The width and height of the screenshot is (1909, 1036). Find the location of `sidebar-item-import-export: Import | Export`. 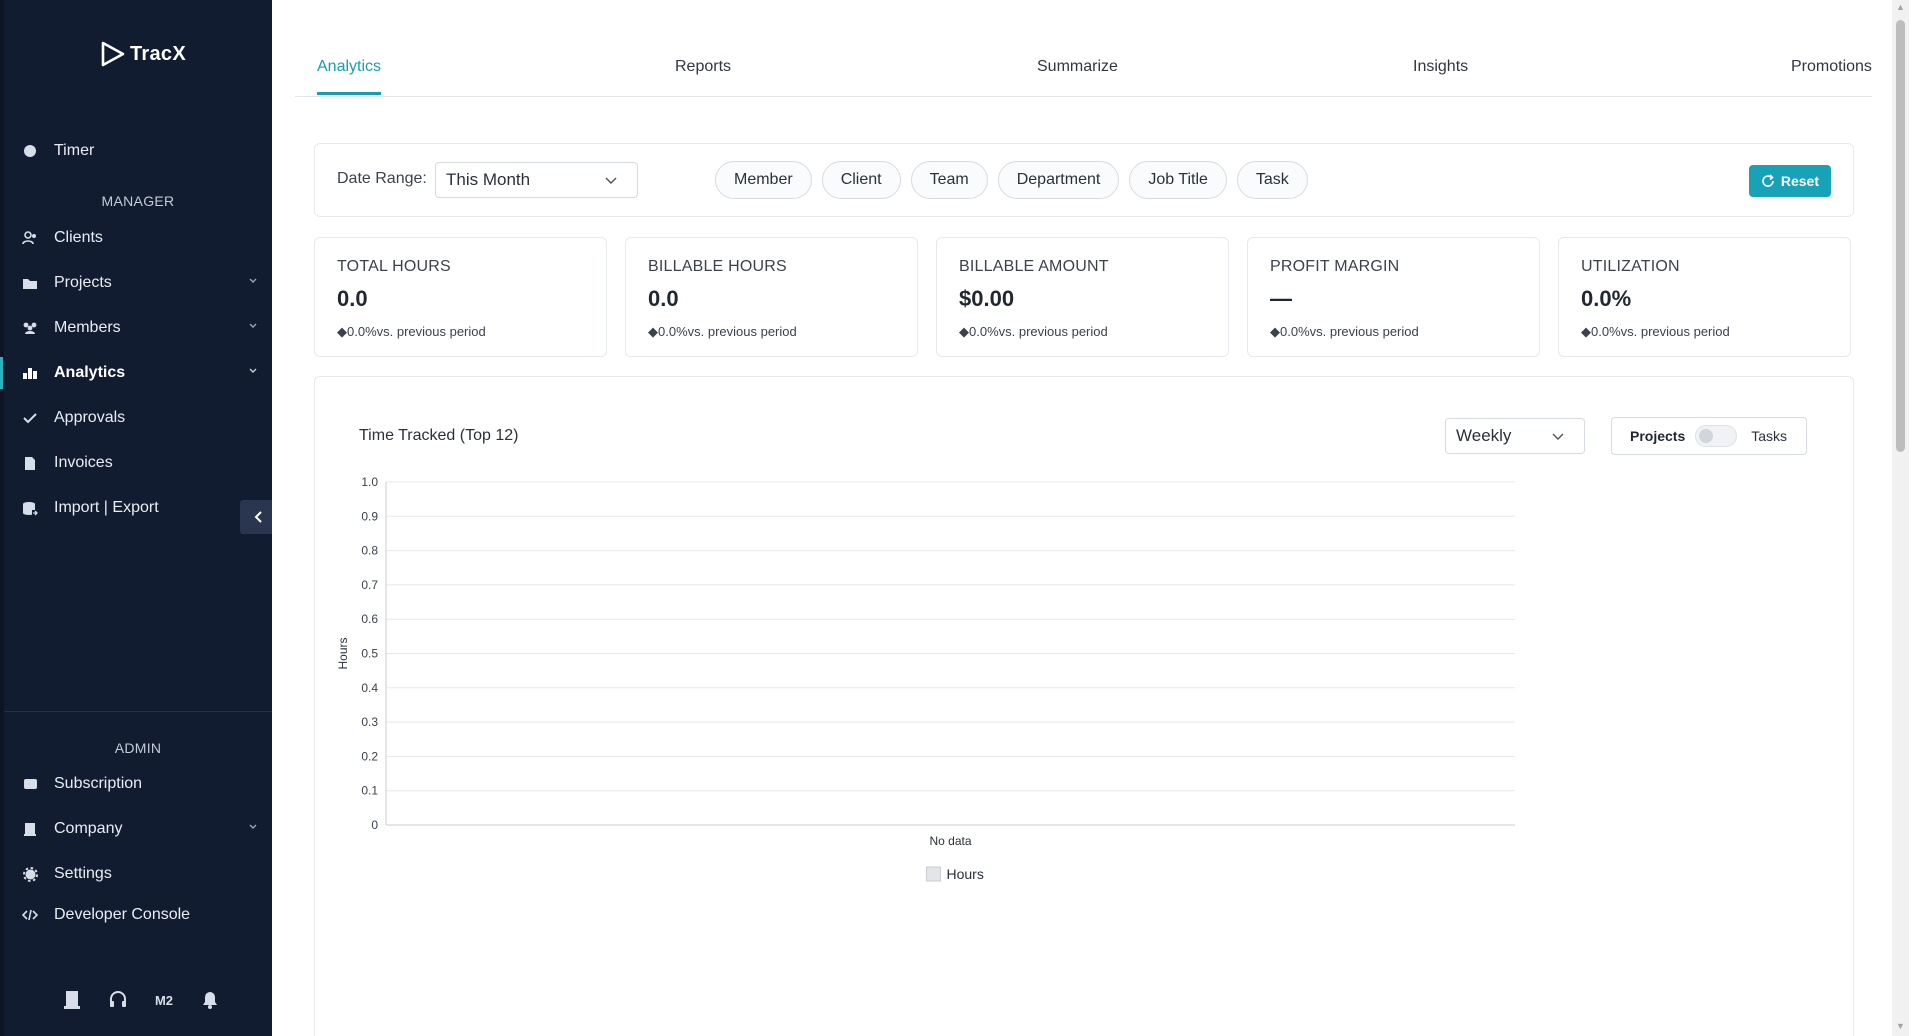

sidebar-item-import-export: Import | Export is located at coordinates (138, 508).